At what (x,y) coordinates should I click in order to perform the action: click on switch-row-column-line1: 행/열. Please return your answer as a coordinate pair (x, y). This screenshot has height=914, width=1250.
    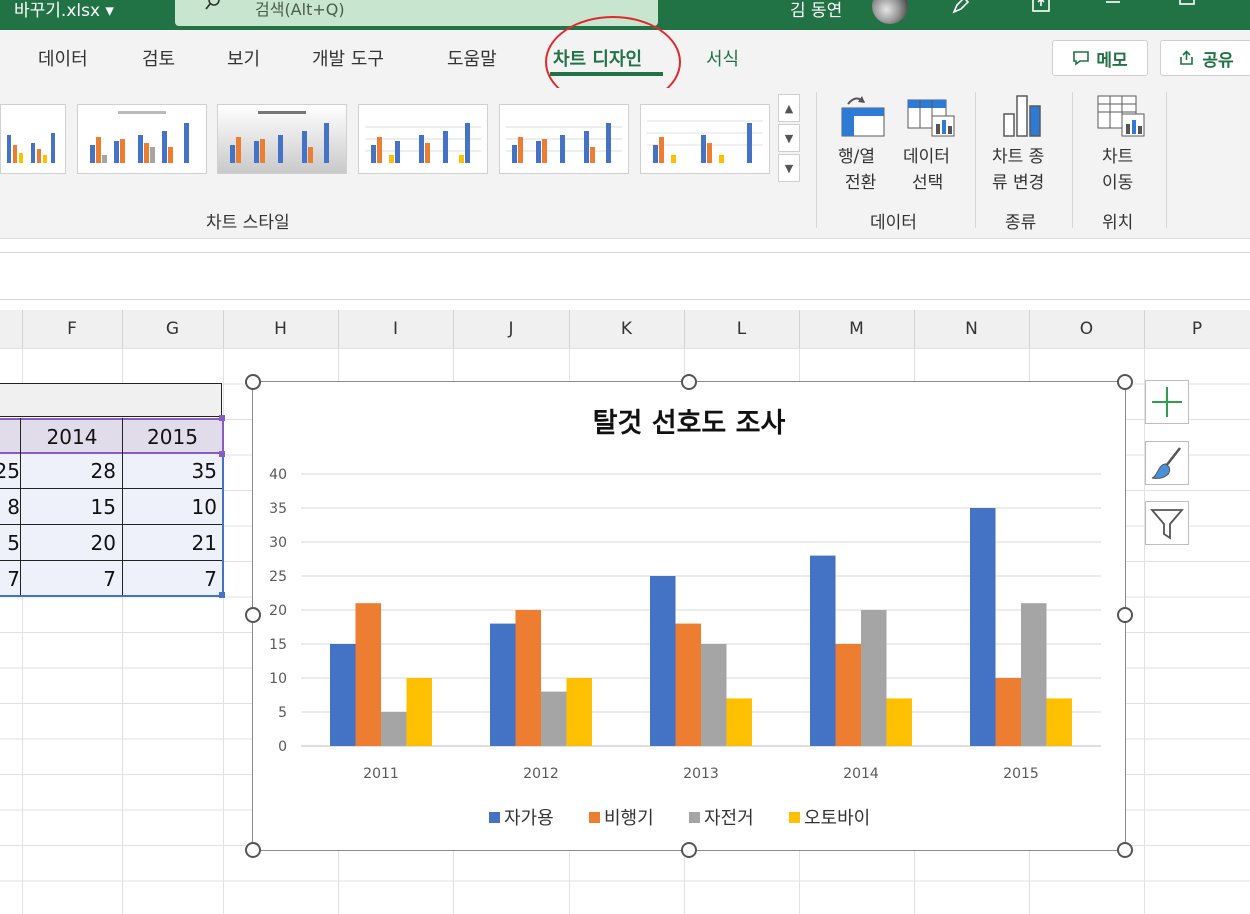
    Looking at the image, I should click on (856, 157).